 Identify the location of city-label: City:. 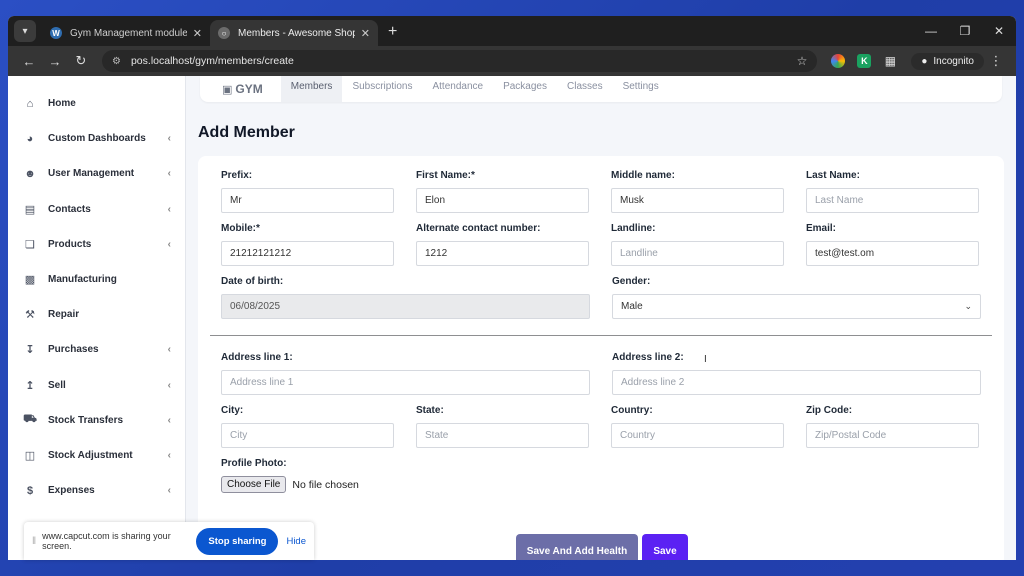
(232, 410).